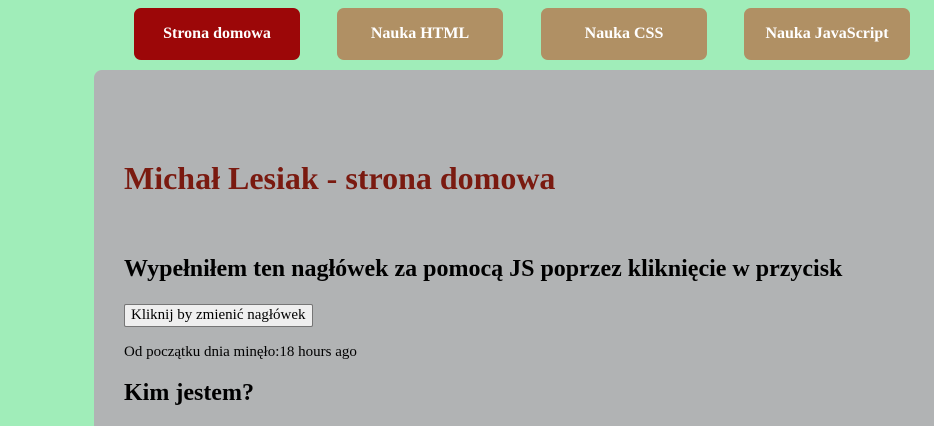 The image size is (934, 426). What do you see at coordinates (340, 178) in the screenshot?
I see `page-title: Michał Lesiak - strona domowa` at bounding box center [340, 178].